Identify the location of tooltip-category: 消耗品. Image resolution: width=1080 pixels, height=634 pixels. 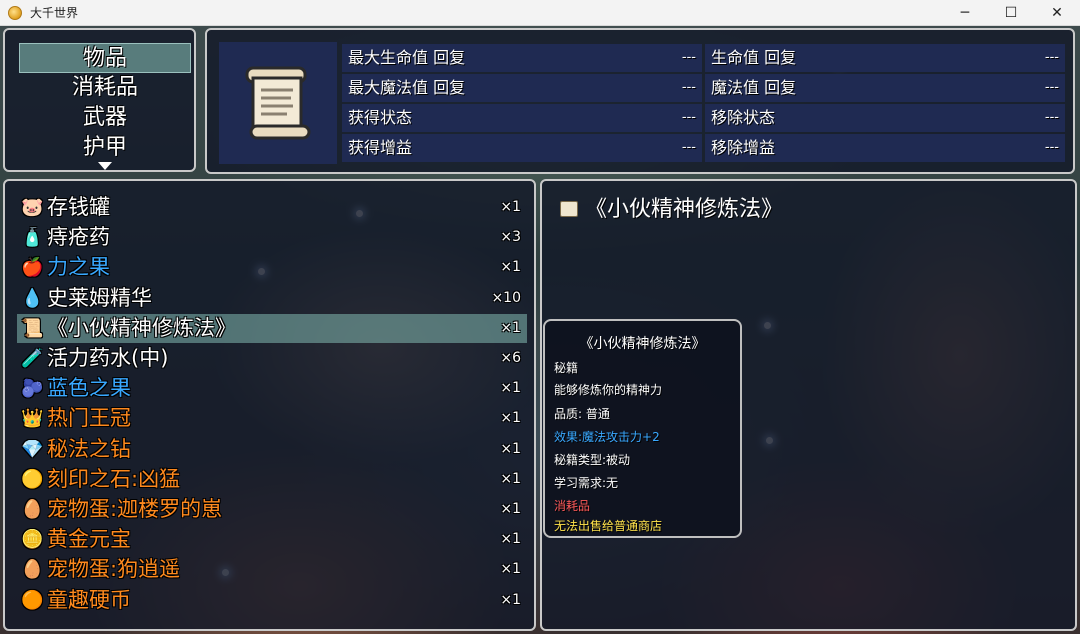
(572, 506).